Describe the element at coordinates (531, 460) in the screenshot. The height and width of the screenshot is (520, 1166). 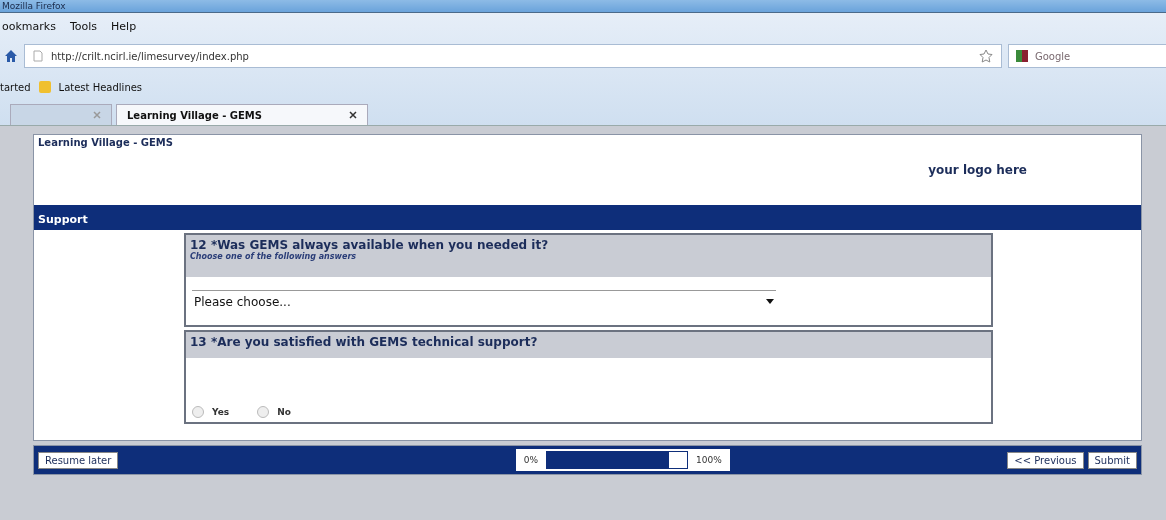
I see `progress-start-label: 0%` at that location.